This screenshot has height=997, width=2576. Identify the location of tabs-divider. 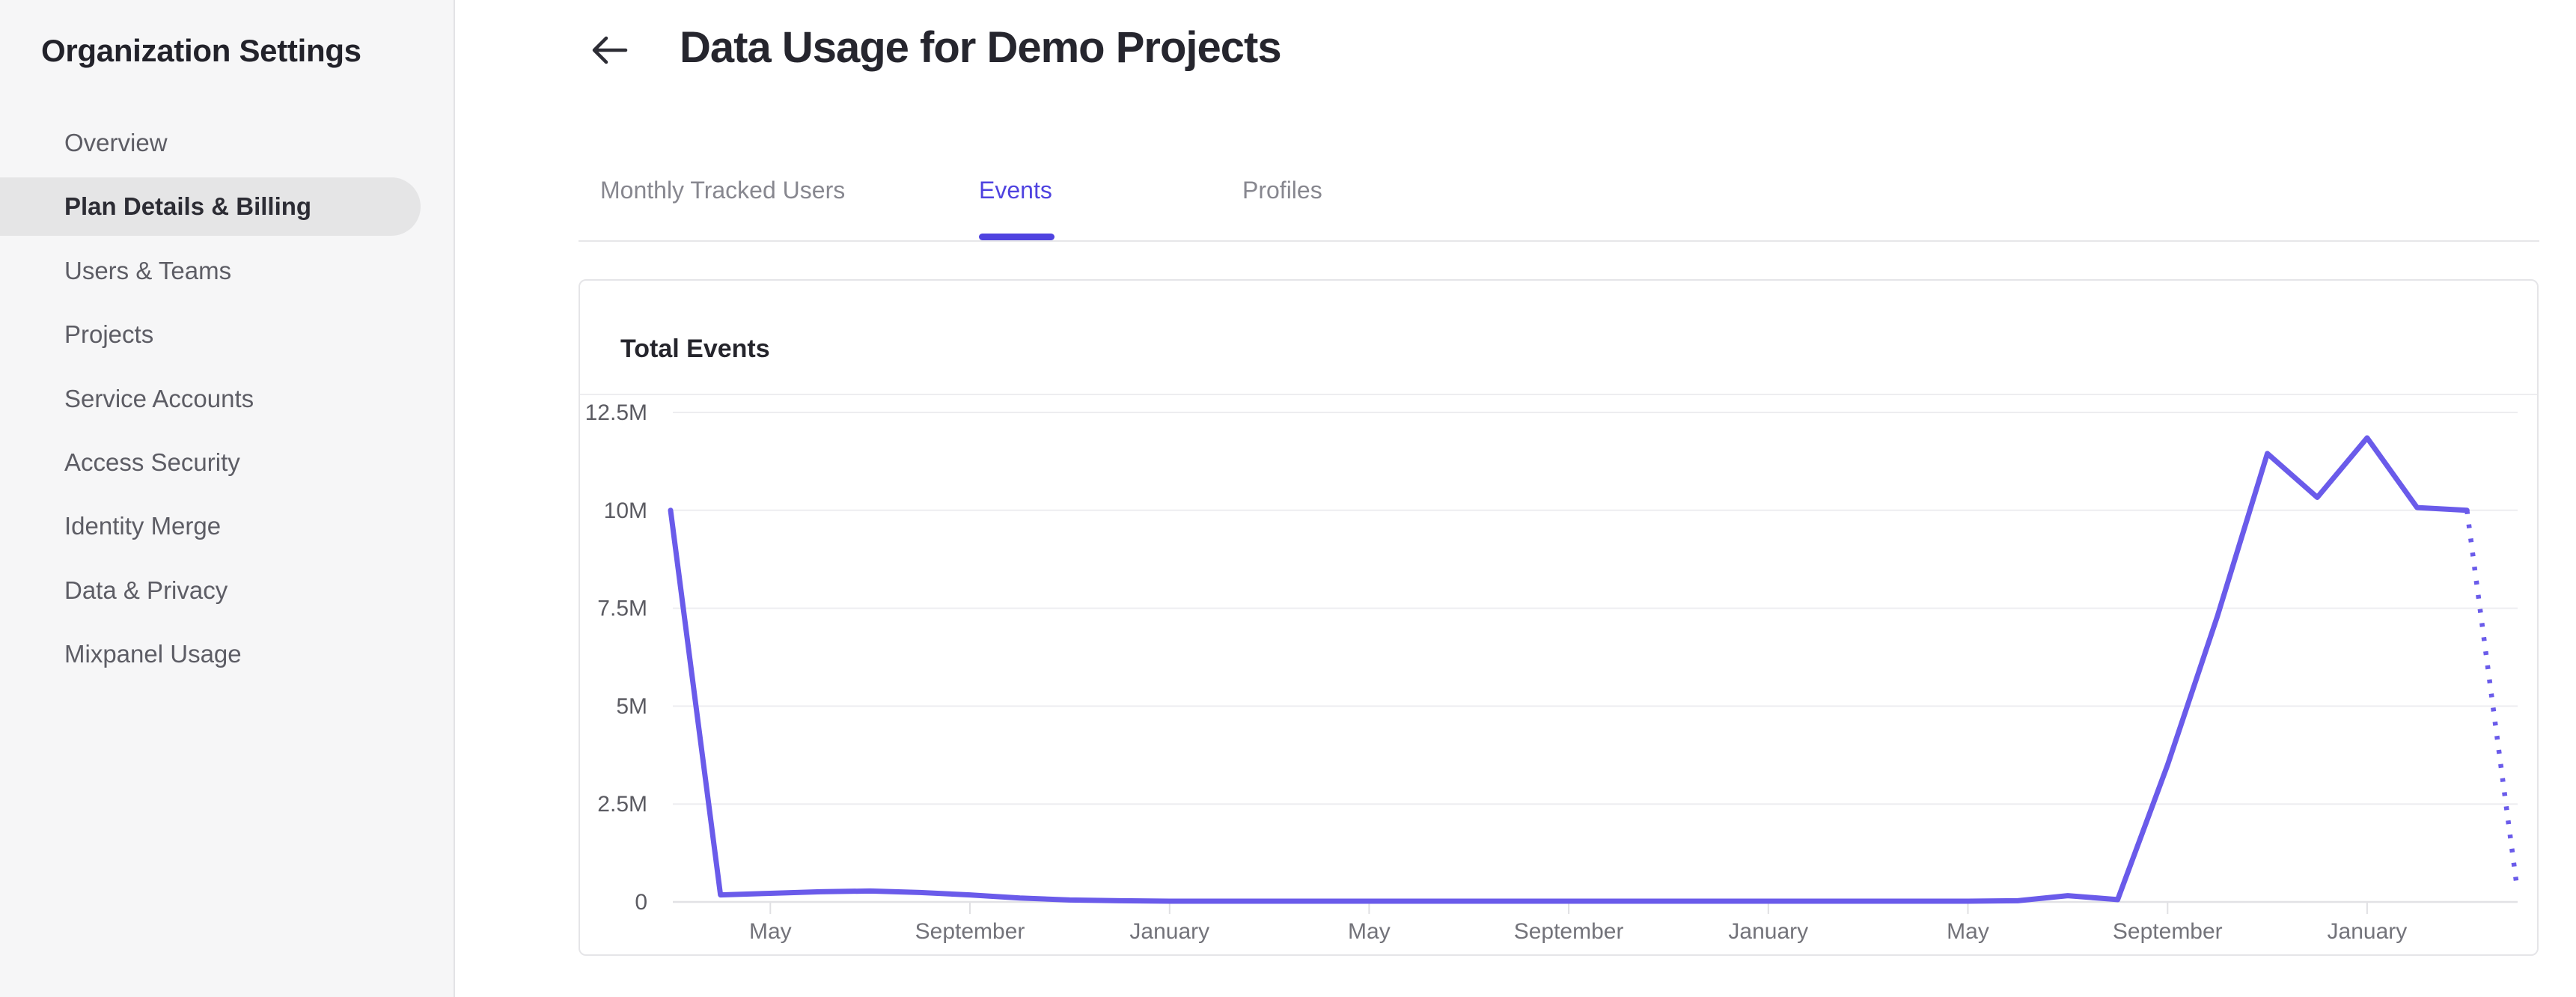
(1559, 241).